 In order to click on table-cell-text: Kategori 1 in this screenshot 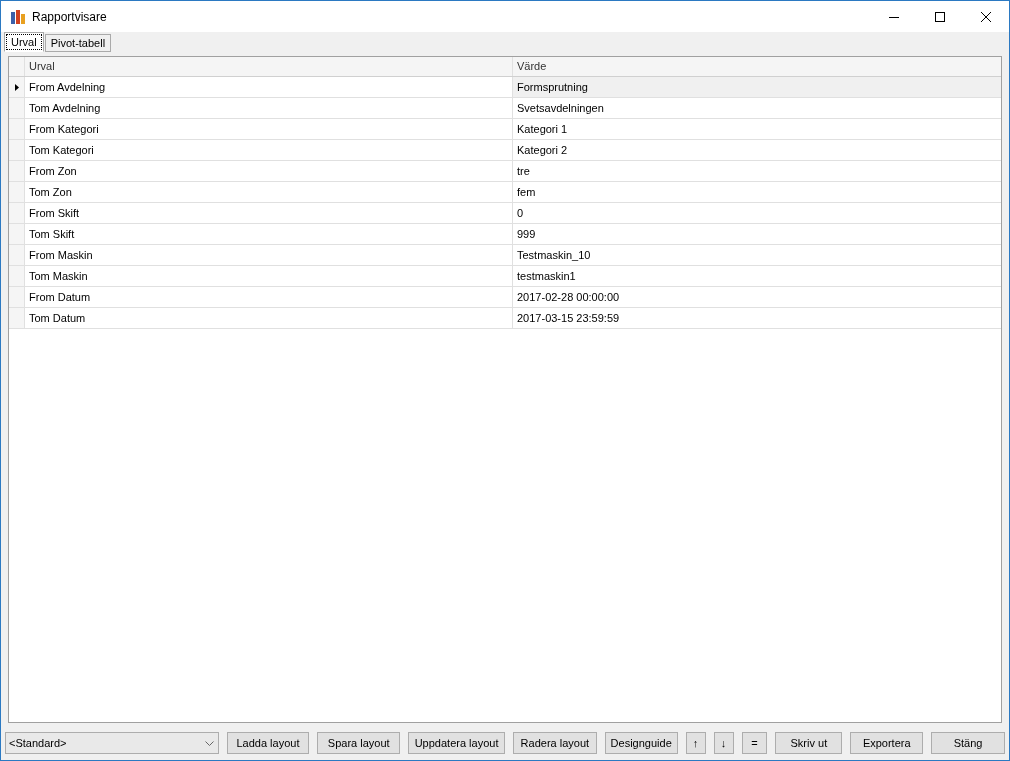, I will do `click(542, 129)`.